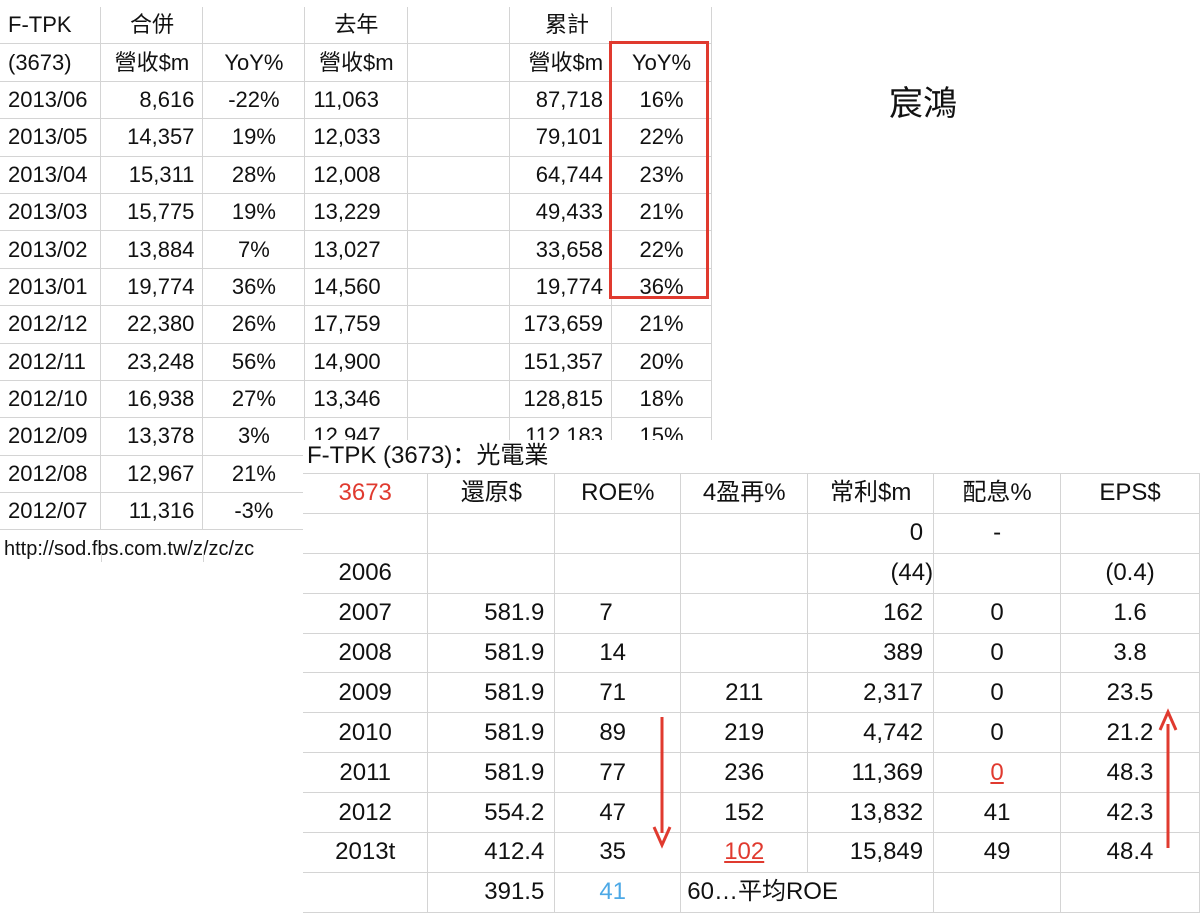  I want to click on yoy-cell: 3%, so click(254, 436).